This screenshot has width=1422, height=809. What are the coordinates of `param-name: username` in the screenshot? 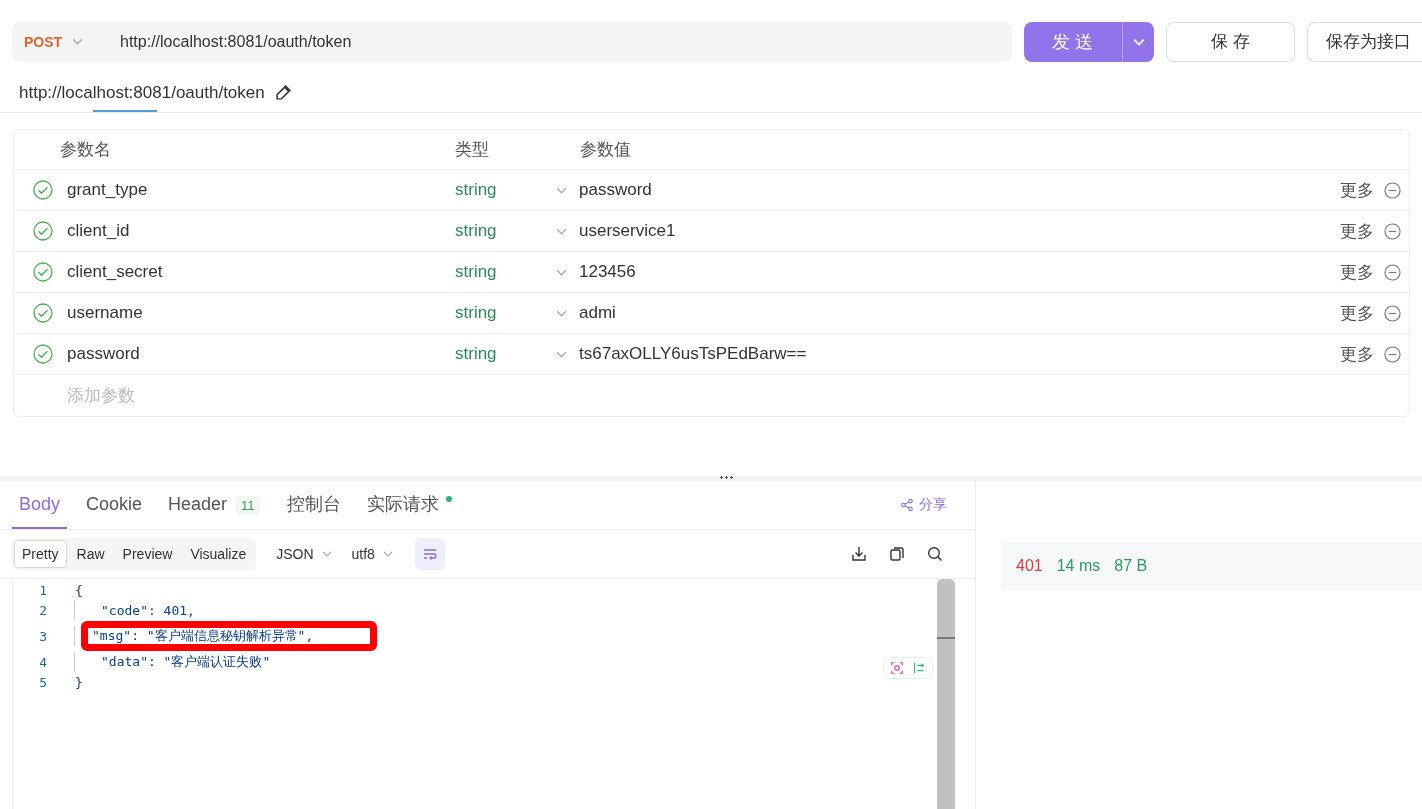 It's located at (261, 313).